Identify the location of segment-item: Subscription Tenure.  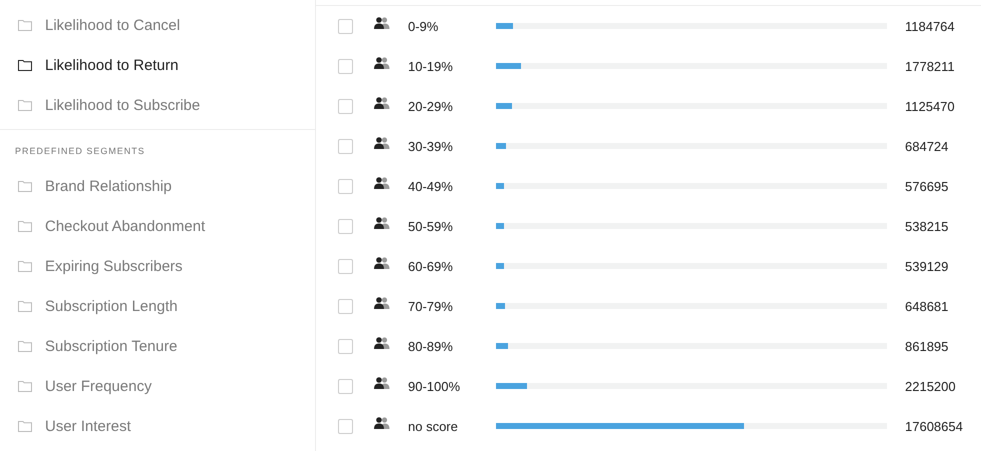
(157, 346).